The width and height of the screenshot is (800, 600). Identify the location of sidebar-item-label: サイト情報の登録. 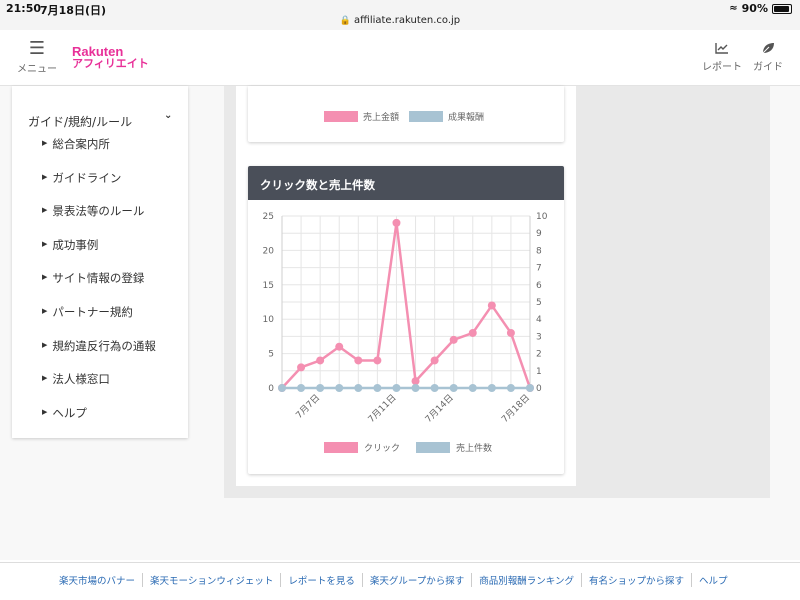
(98, 278).